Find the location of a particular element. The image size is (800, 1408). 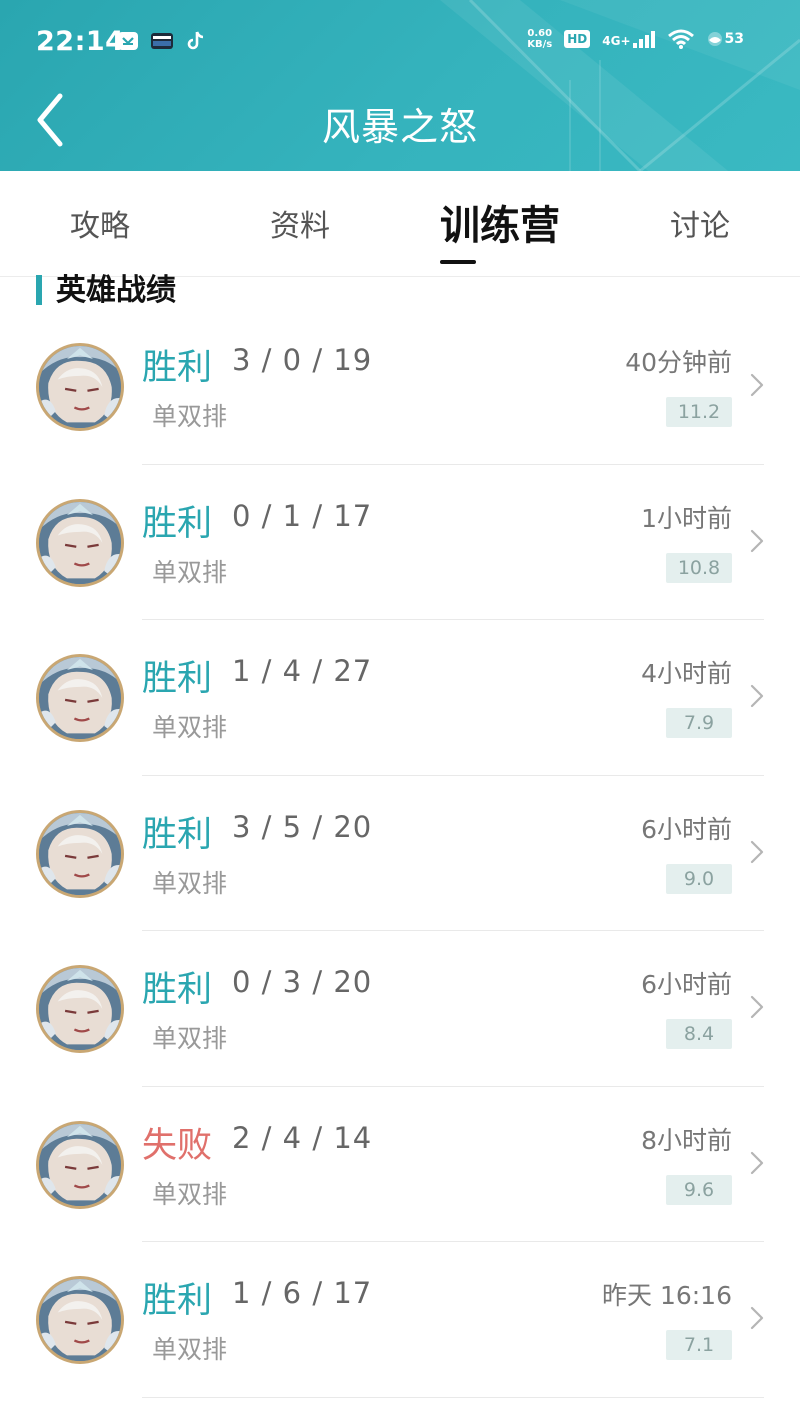

hd-badge: HD is located at coordinates (577, 39).